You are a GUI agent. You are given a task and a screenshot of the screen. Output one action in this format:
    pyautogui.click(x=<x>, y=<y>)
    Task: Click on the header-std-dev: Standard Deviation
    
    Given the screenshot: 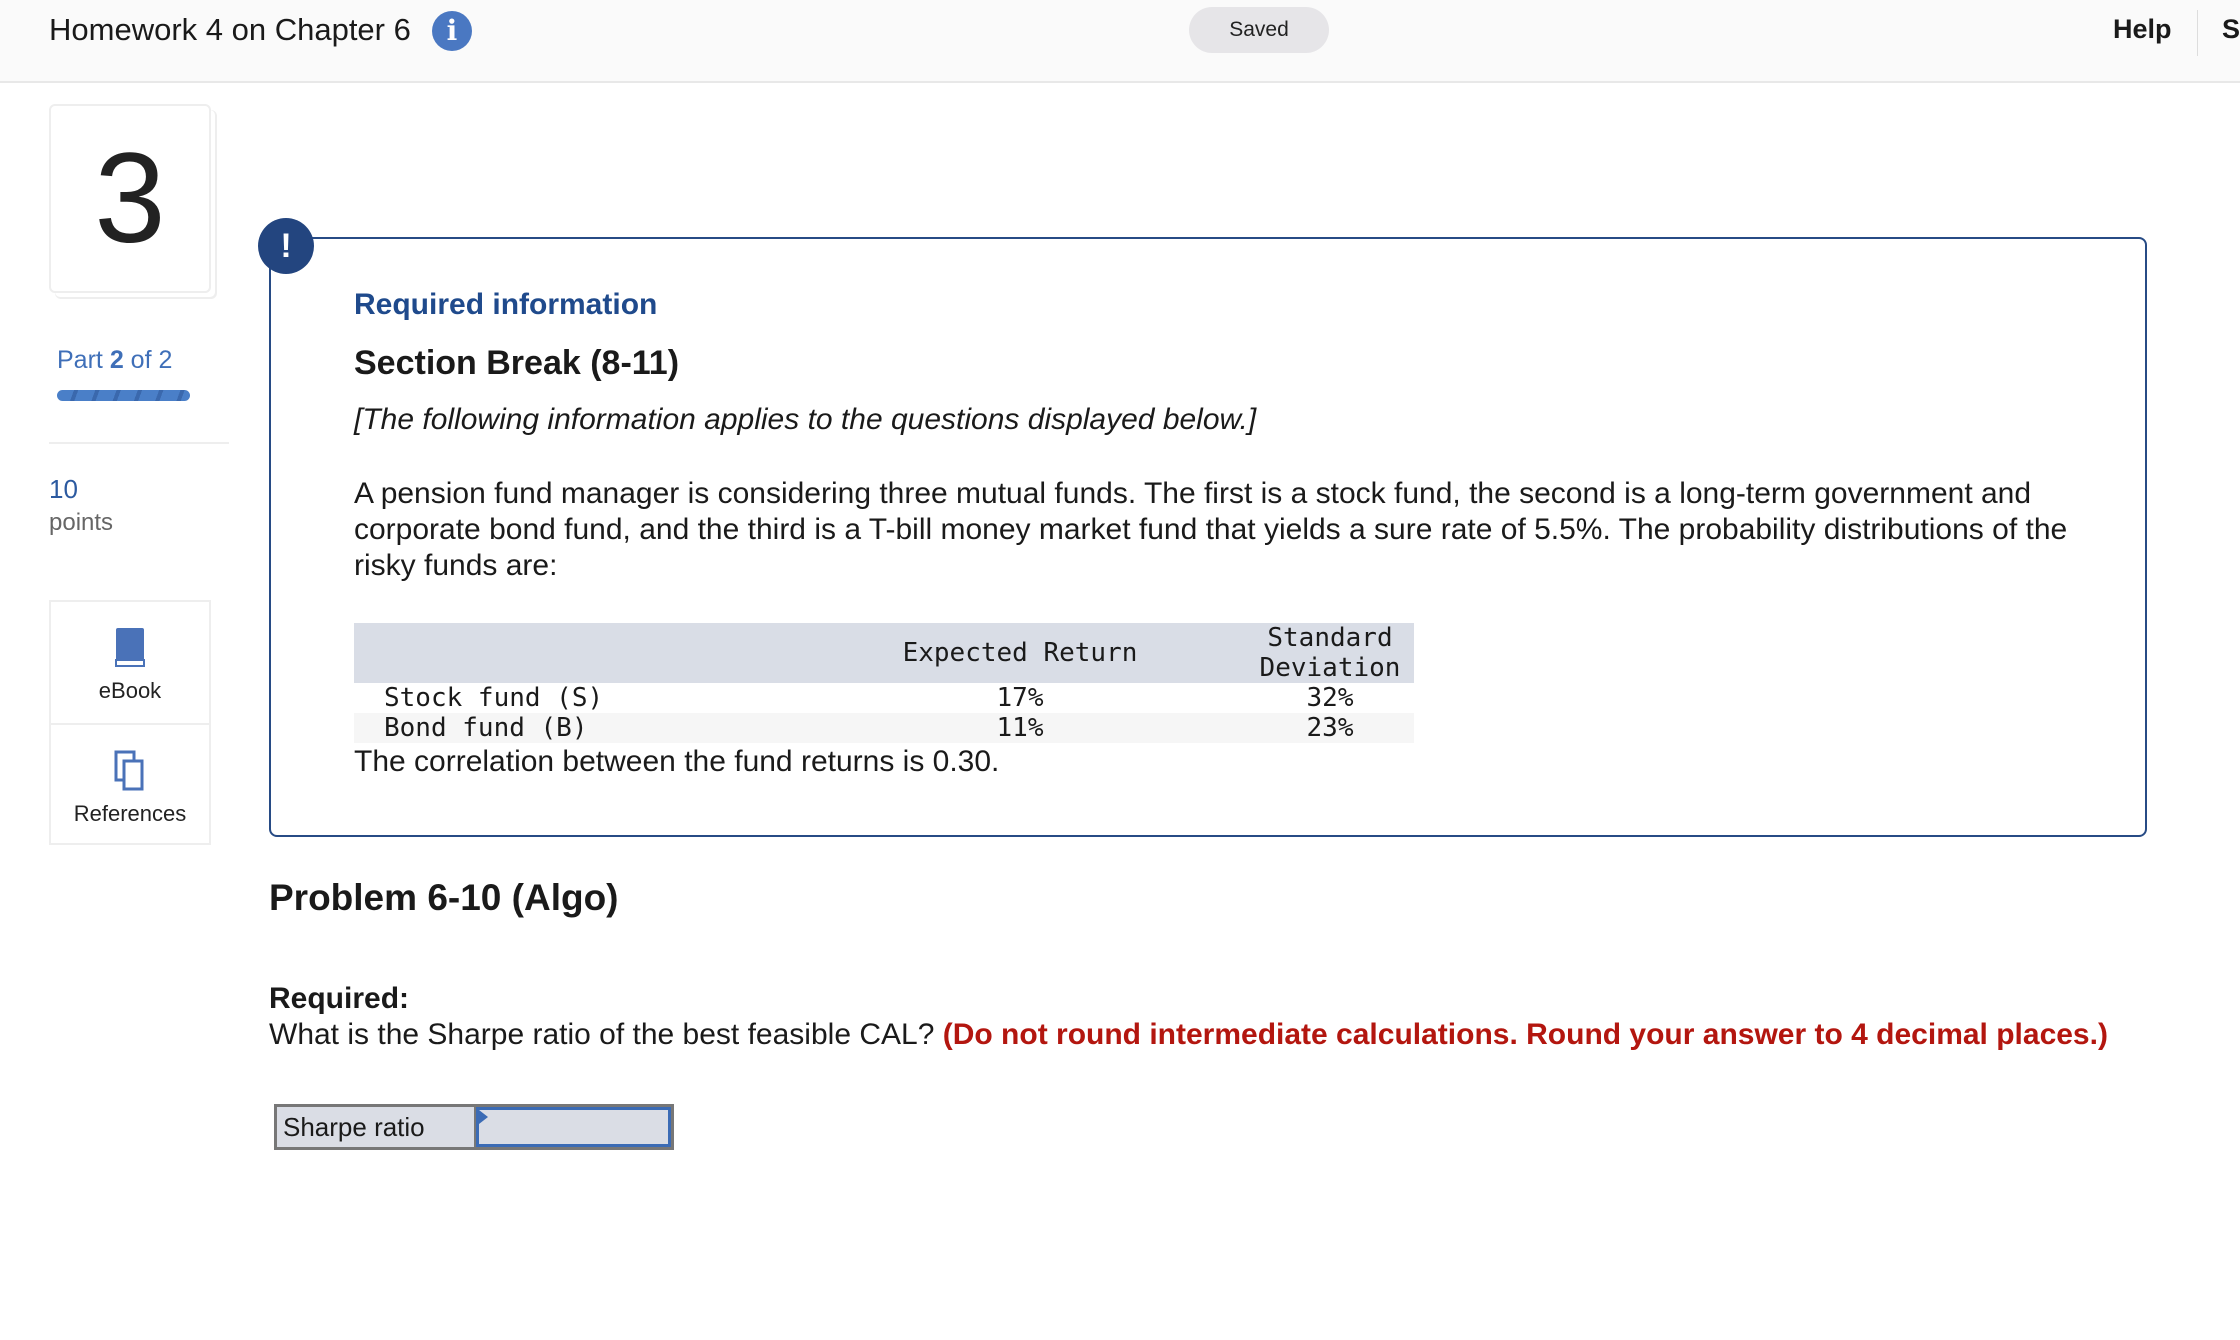 What is the action you would take?
    pyautogui.click(x=1330, y=653)
    